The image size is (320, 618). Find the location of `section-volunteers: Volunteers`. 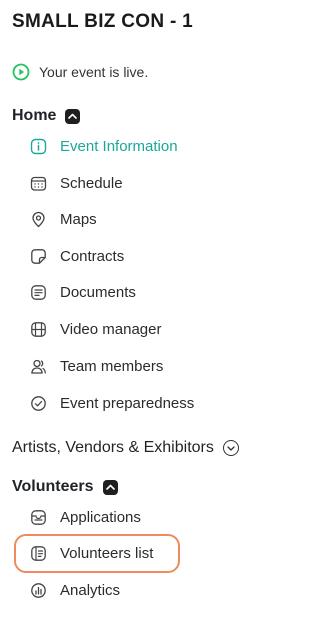

section-volunteers: Volunteers is located at coordinates (65, 487).